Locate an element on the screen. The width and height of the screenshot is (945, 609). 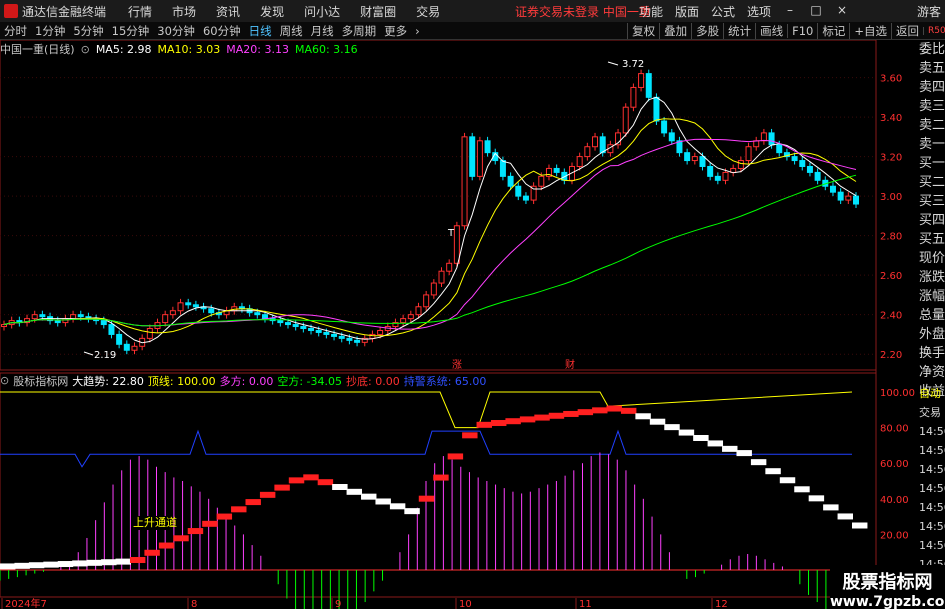
auto-trade-toggle: 自动 is located at coordinates (932, 393).